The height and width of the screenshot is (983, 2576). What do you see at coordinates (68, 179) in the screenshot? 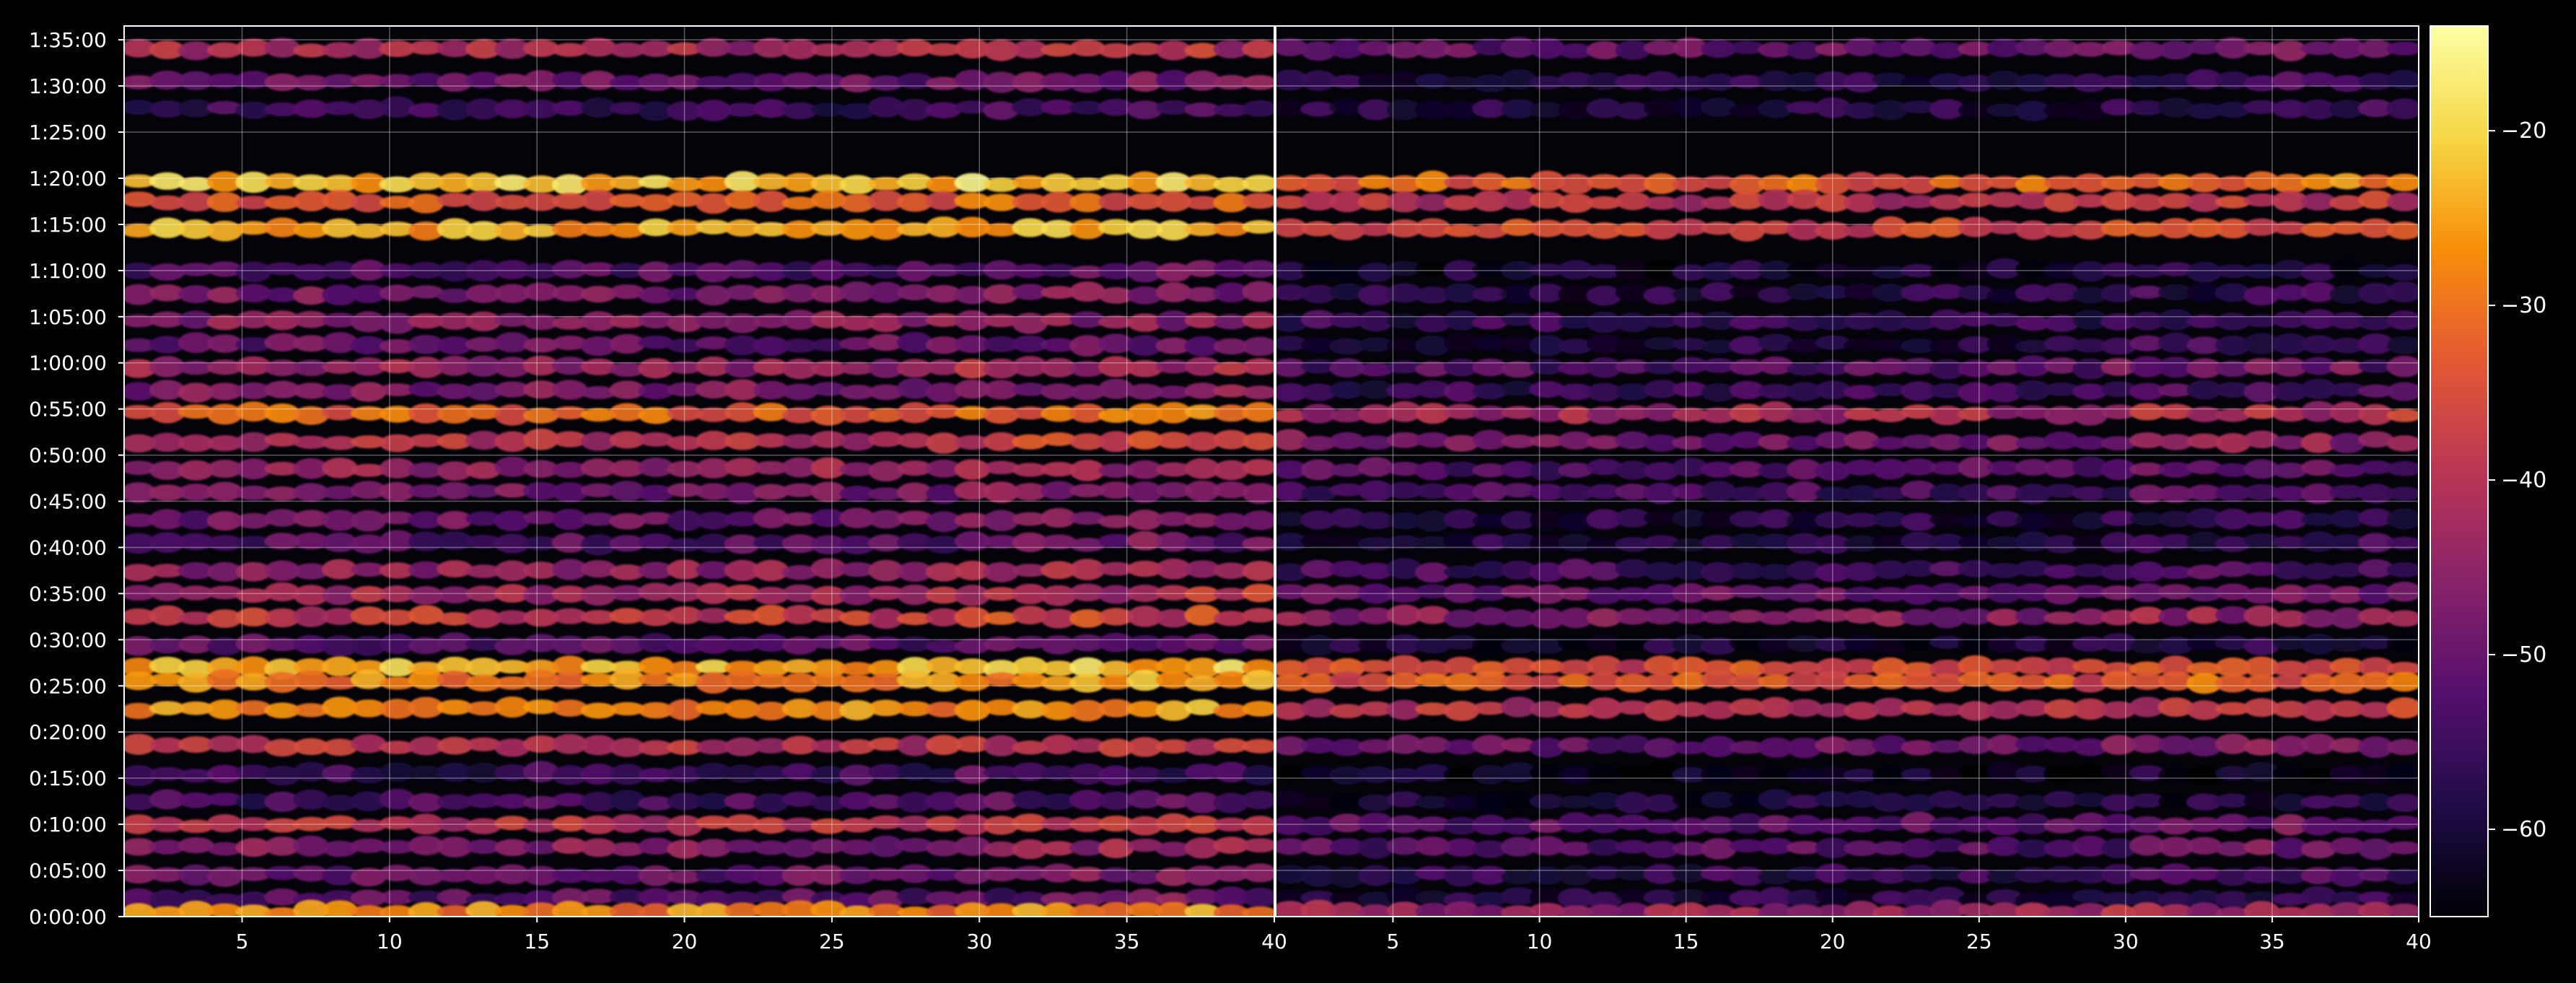
I see `y-tick-label: 1:20:00` at bounding box center [68, 179].